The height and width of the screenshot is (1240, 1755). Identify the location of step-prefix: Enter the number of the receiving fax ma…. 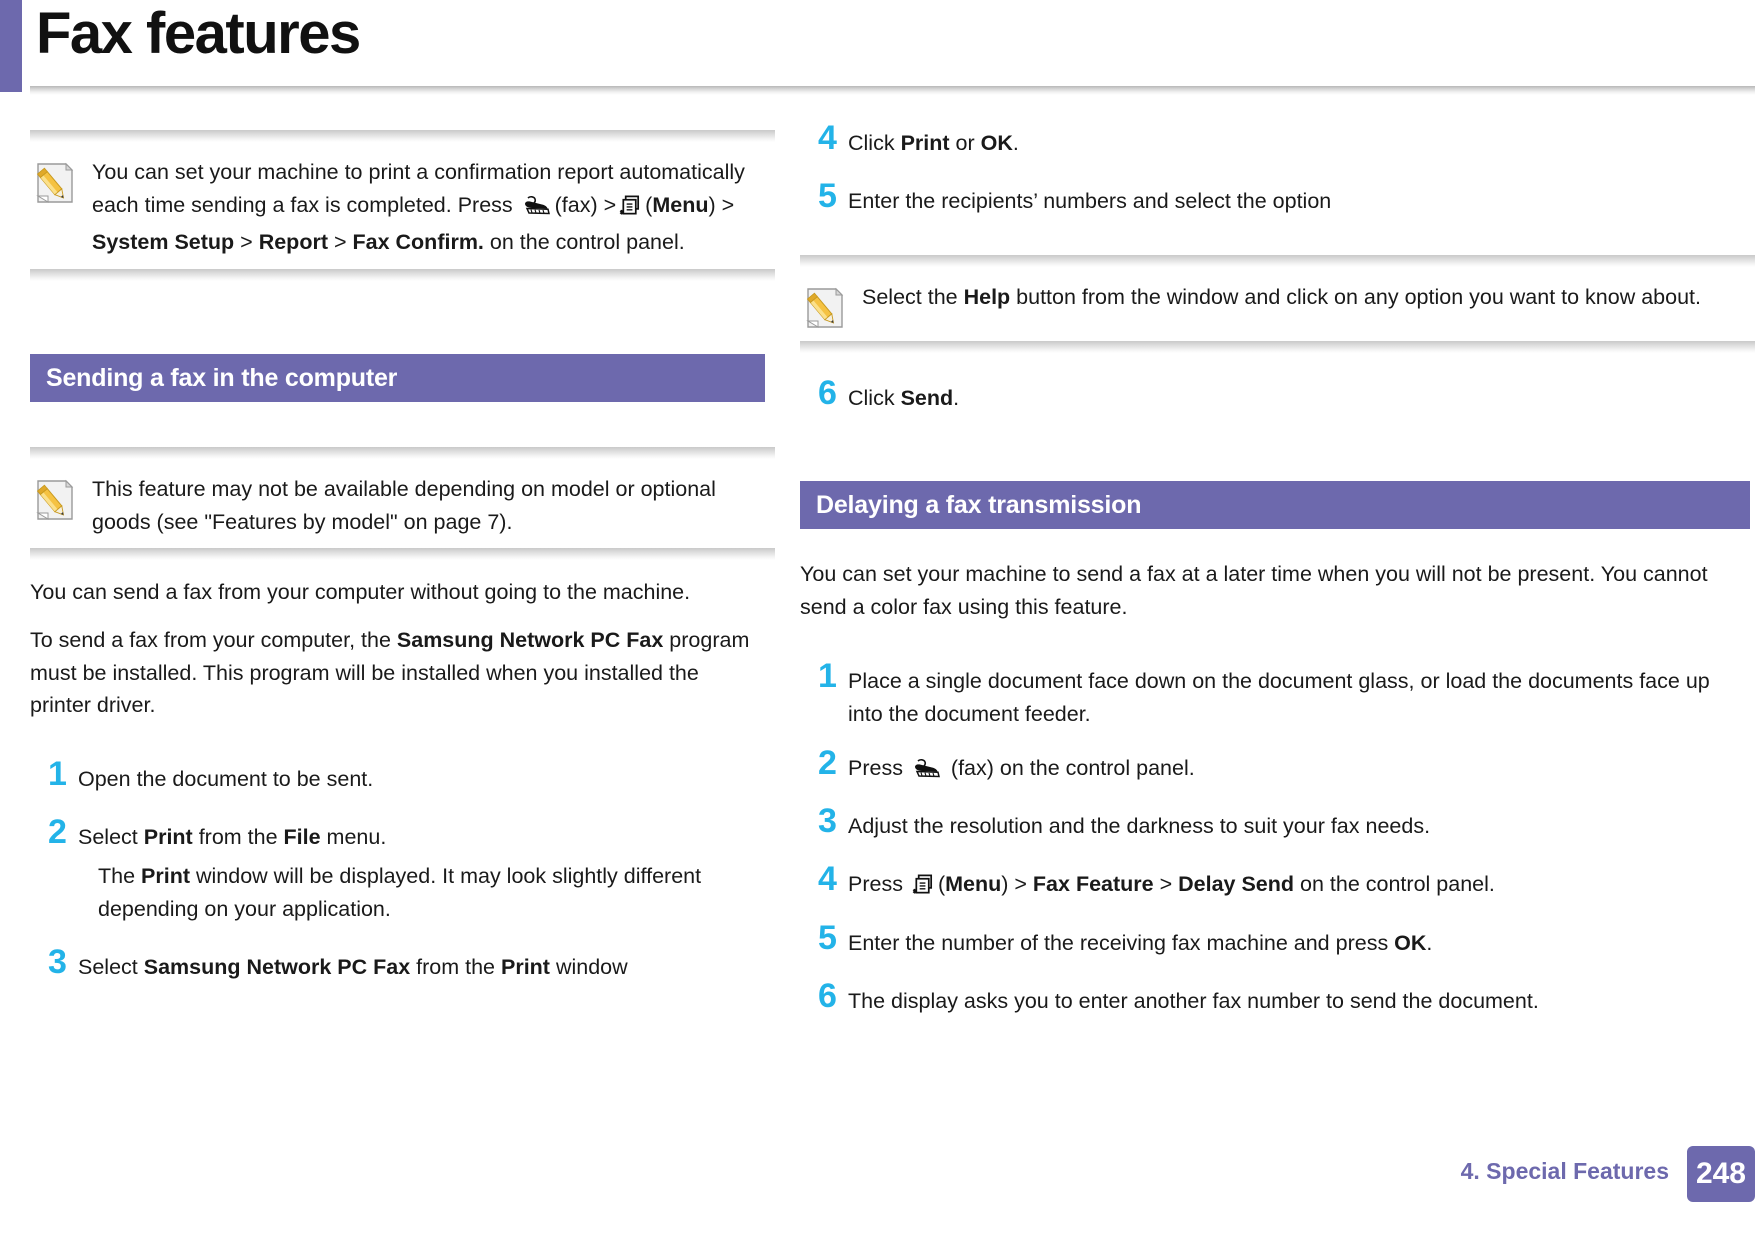
(1121, 943).